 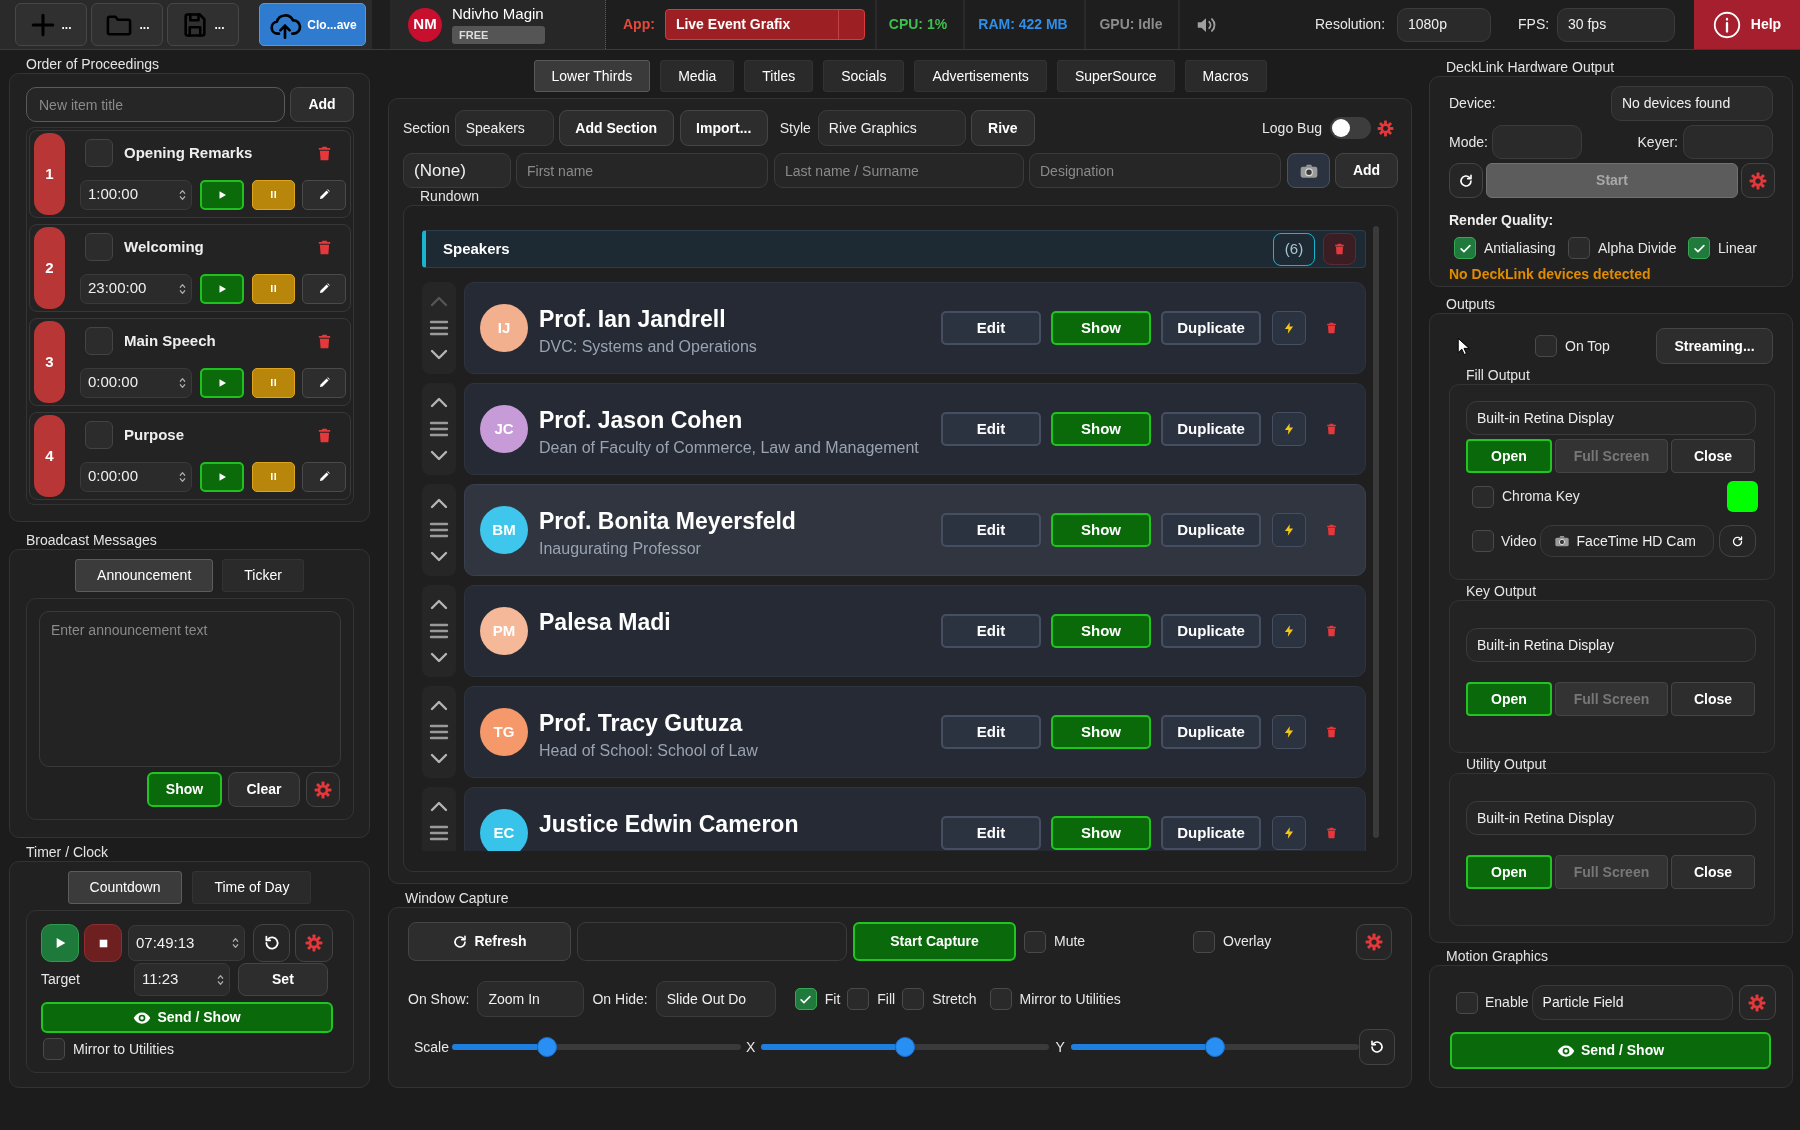 I want to click on cloud-save-button: Clo...ave, so click(x=312, y=24).